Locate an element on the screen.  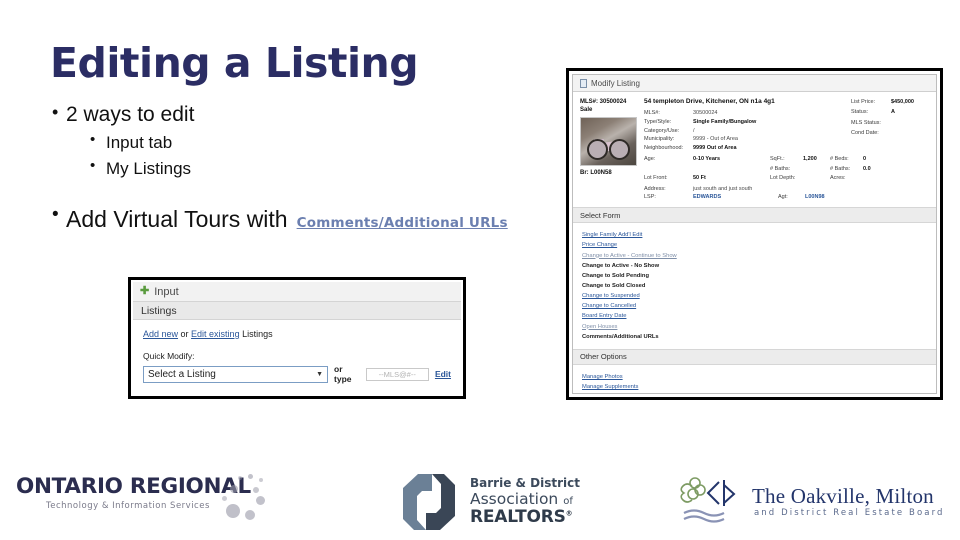
plus-icon: ✚ is located at coordinates (145, 291).